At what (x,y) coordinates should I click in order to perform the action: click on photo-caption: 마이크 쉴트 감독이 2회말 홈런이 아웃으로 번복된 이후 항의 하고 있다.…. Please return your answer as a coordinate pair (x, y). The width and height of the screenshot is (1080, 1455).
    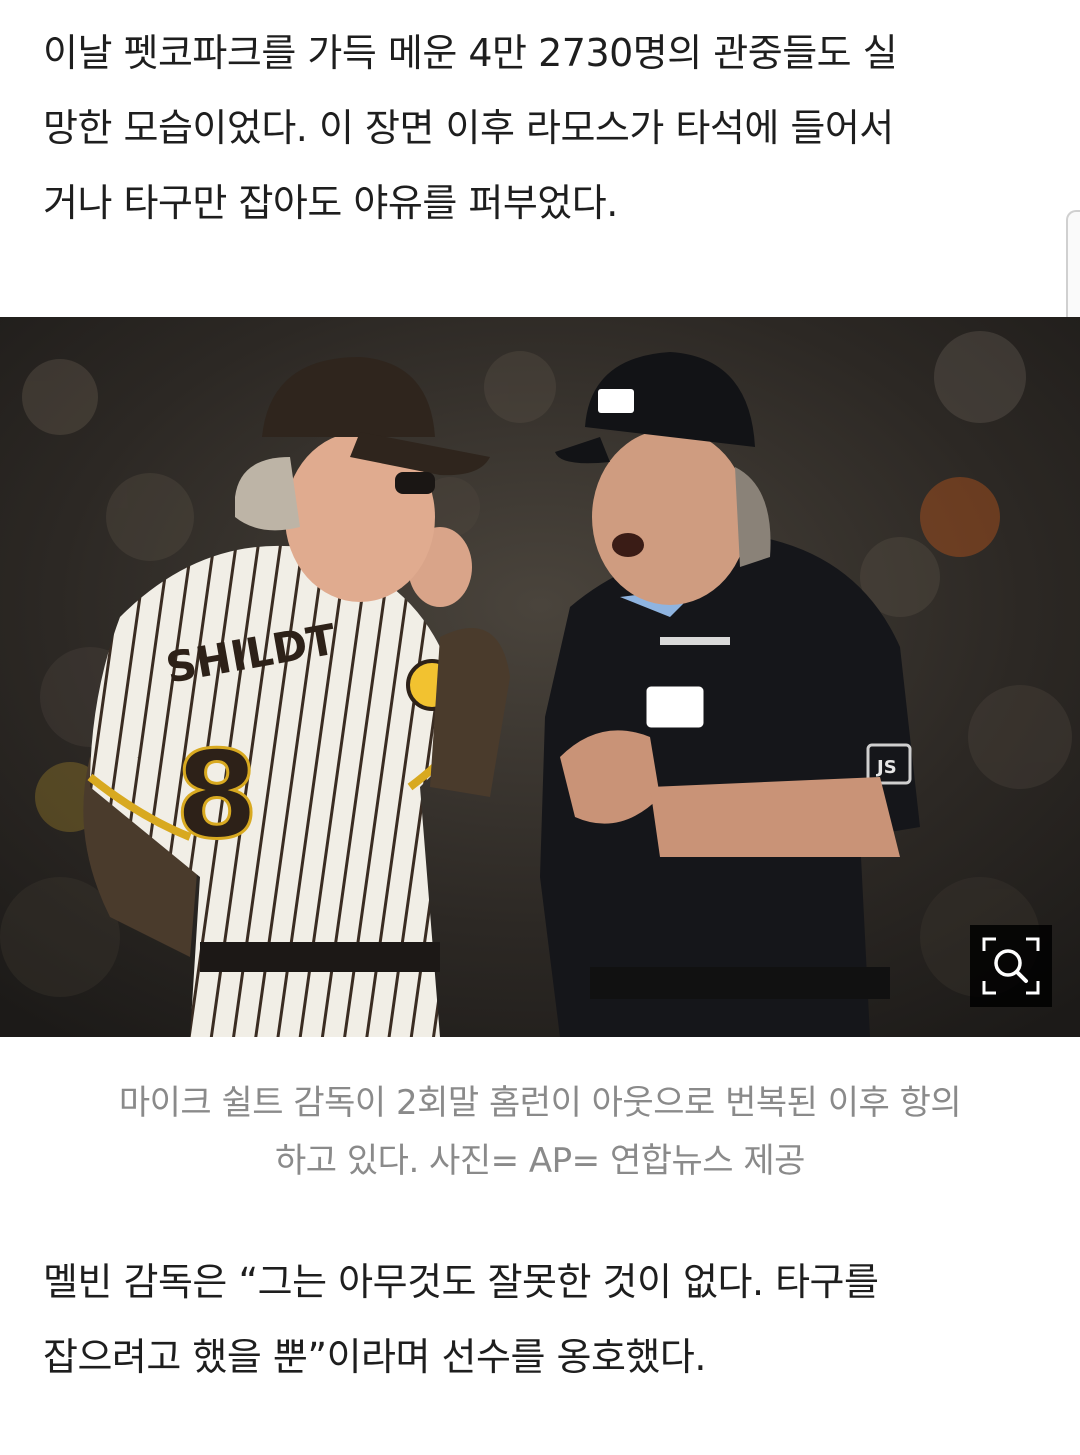
    Looking at the image, I should click on (540, 1132).